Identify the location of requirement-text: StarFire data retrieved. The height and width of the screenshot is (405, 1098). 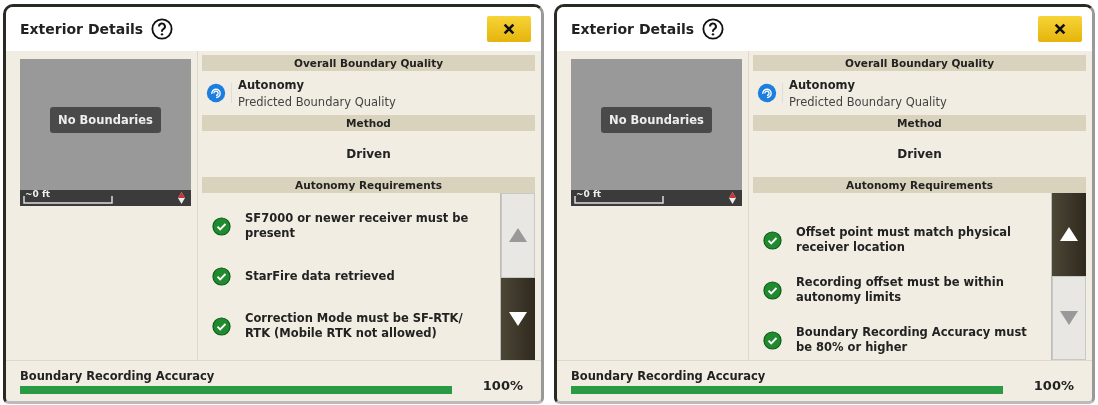
(320, 276).